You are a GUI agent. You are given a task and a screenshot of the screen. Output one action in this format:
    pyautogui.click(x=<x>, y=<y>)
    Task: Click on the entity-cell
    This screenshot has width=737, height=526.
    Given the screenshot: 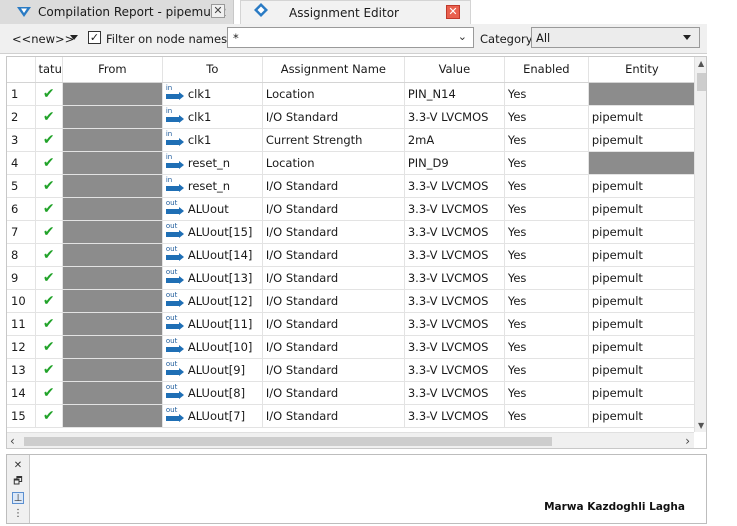 What is the action you would take?
    pyautogui.click(x=642, y=163)
    